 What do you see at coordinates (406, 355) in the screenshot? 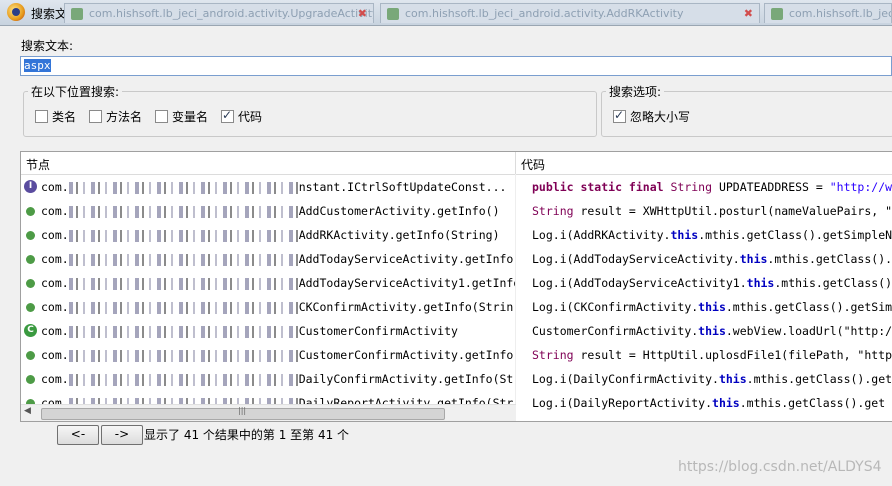
I see `node-name: CustomerConfirmActivity.getInfo` at bounding box center [406, 355].